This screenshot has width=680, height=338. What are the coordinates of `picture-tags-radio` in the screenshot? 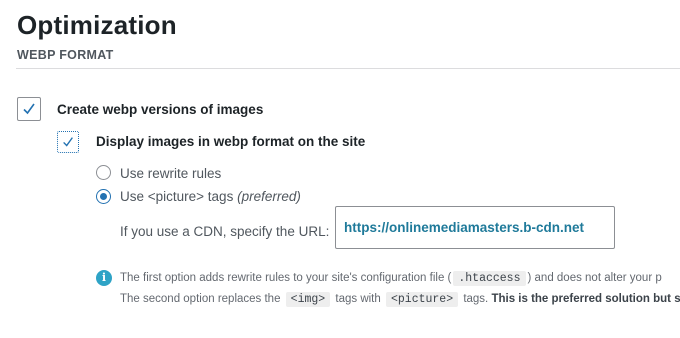 It's located at (103, 196).